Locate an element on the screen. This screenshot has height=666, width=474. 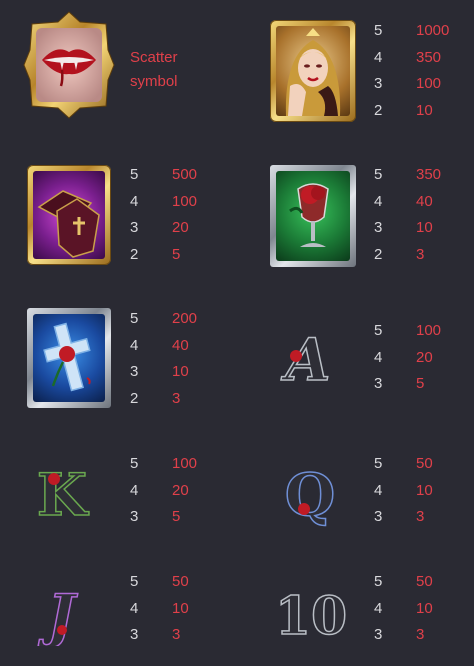
number-10-glyph: 10 is located at coordinates (311, 616).